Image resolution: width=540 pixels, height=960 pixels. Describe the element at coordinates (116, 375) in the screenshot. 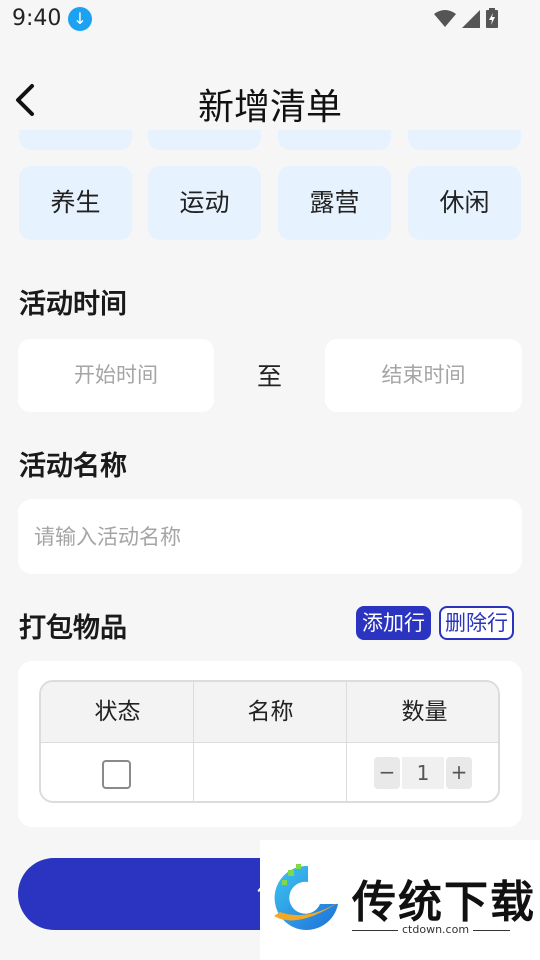

I see `start-time-field: 开始时间` at that location.